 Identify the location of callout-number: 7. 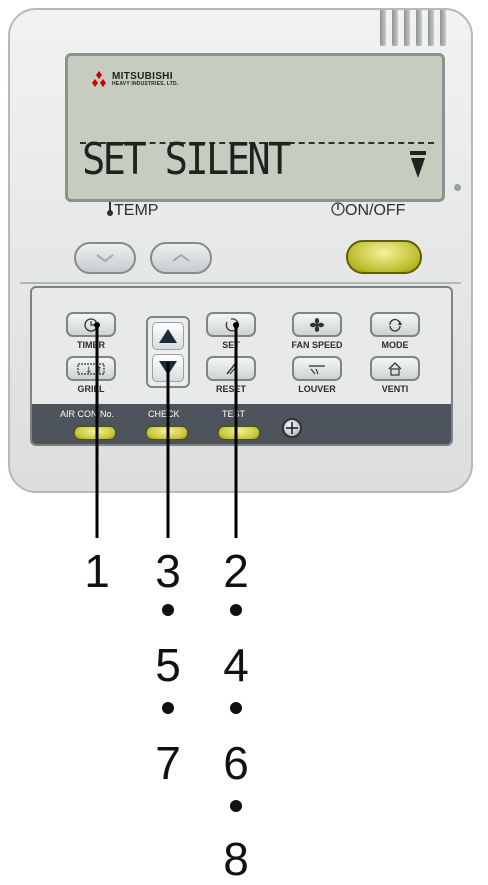
(168, 763).